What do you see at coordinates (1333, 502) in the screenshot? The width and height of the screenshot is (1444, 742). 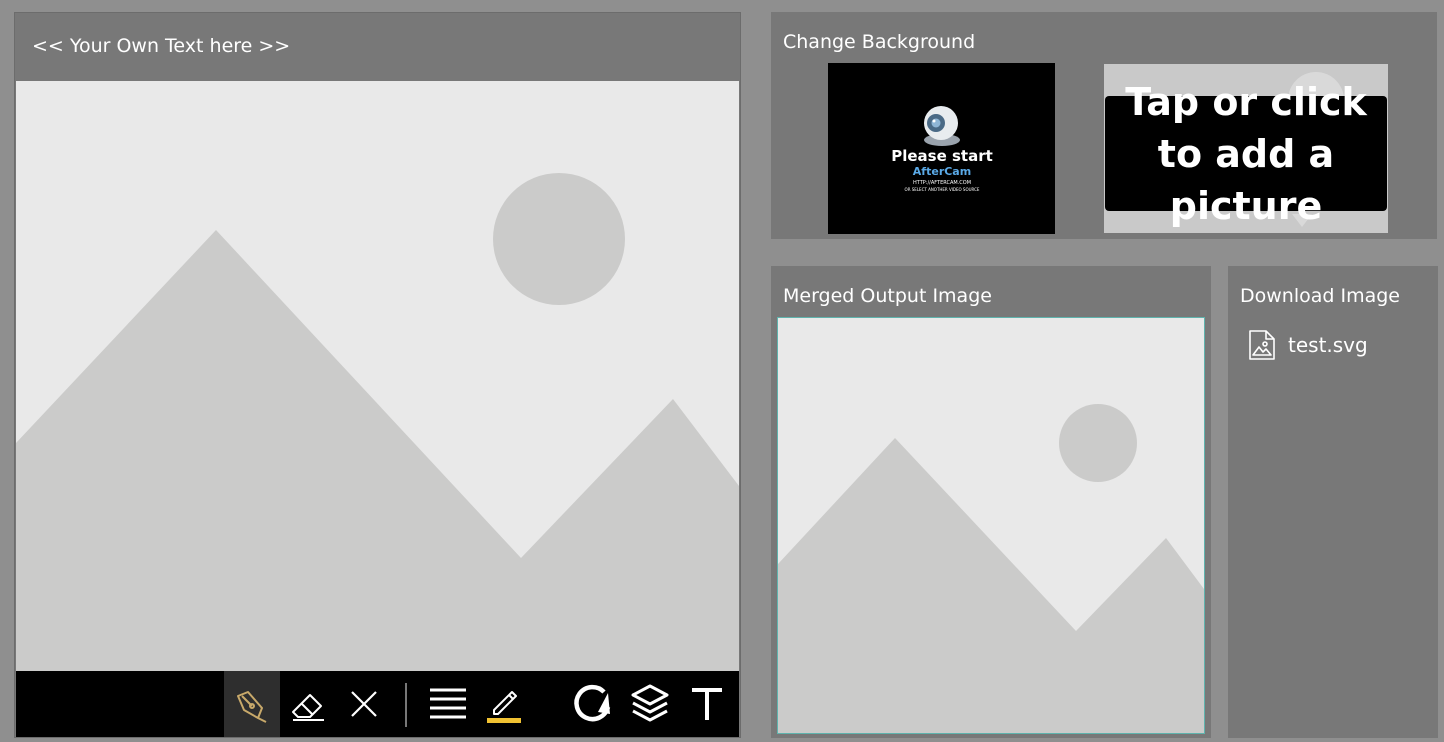 I see `download-image-panel: Download Image test.svg` at bounding box center [1333, 502].